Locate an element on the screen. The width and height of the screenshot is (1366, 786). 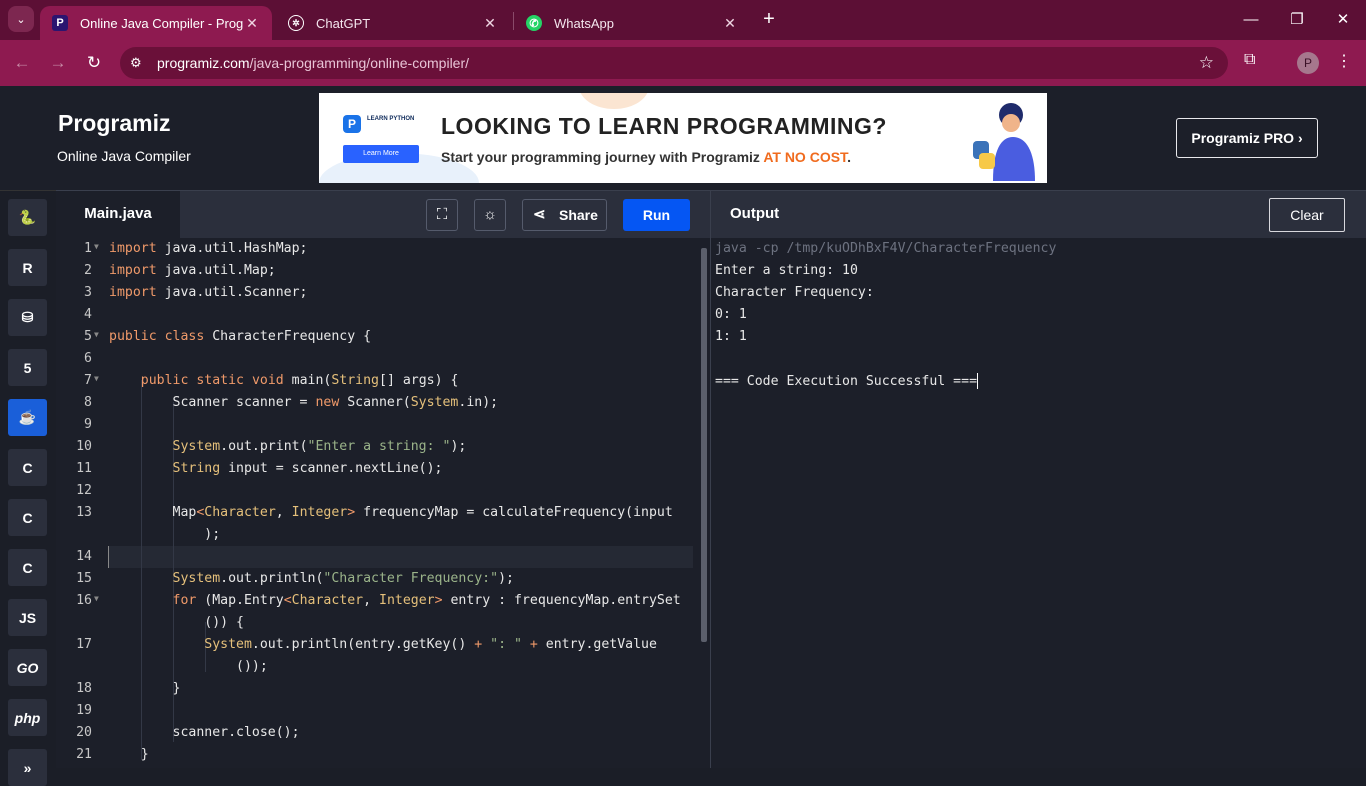
c-icon: C is located at coordinates (27, 467).